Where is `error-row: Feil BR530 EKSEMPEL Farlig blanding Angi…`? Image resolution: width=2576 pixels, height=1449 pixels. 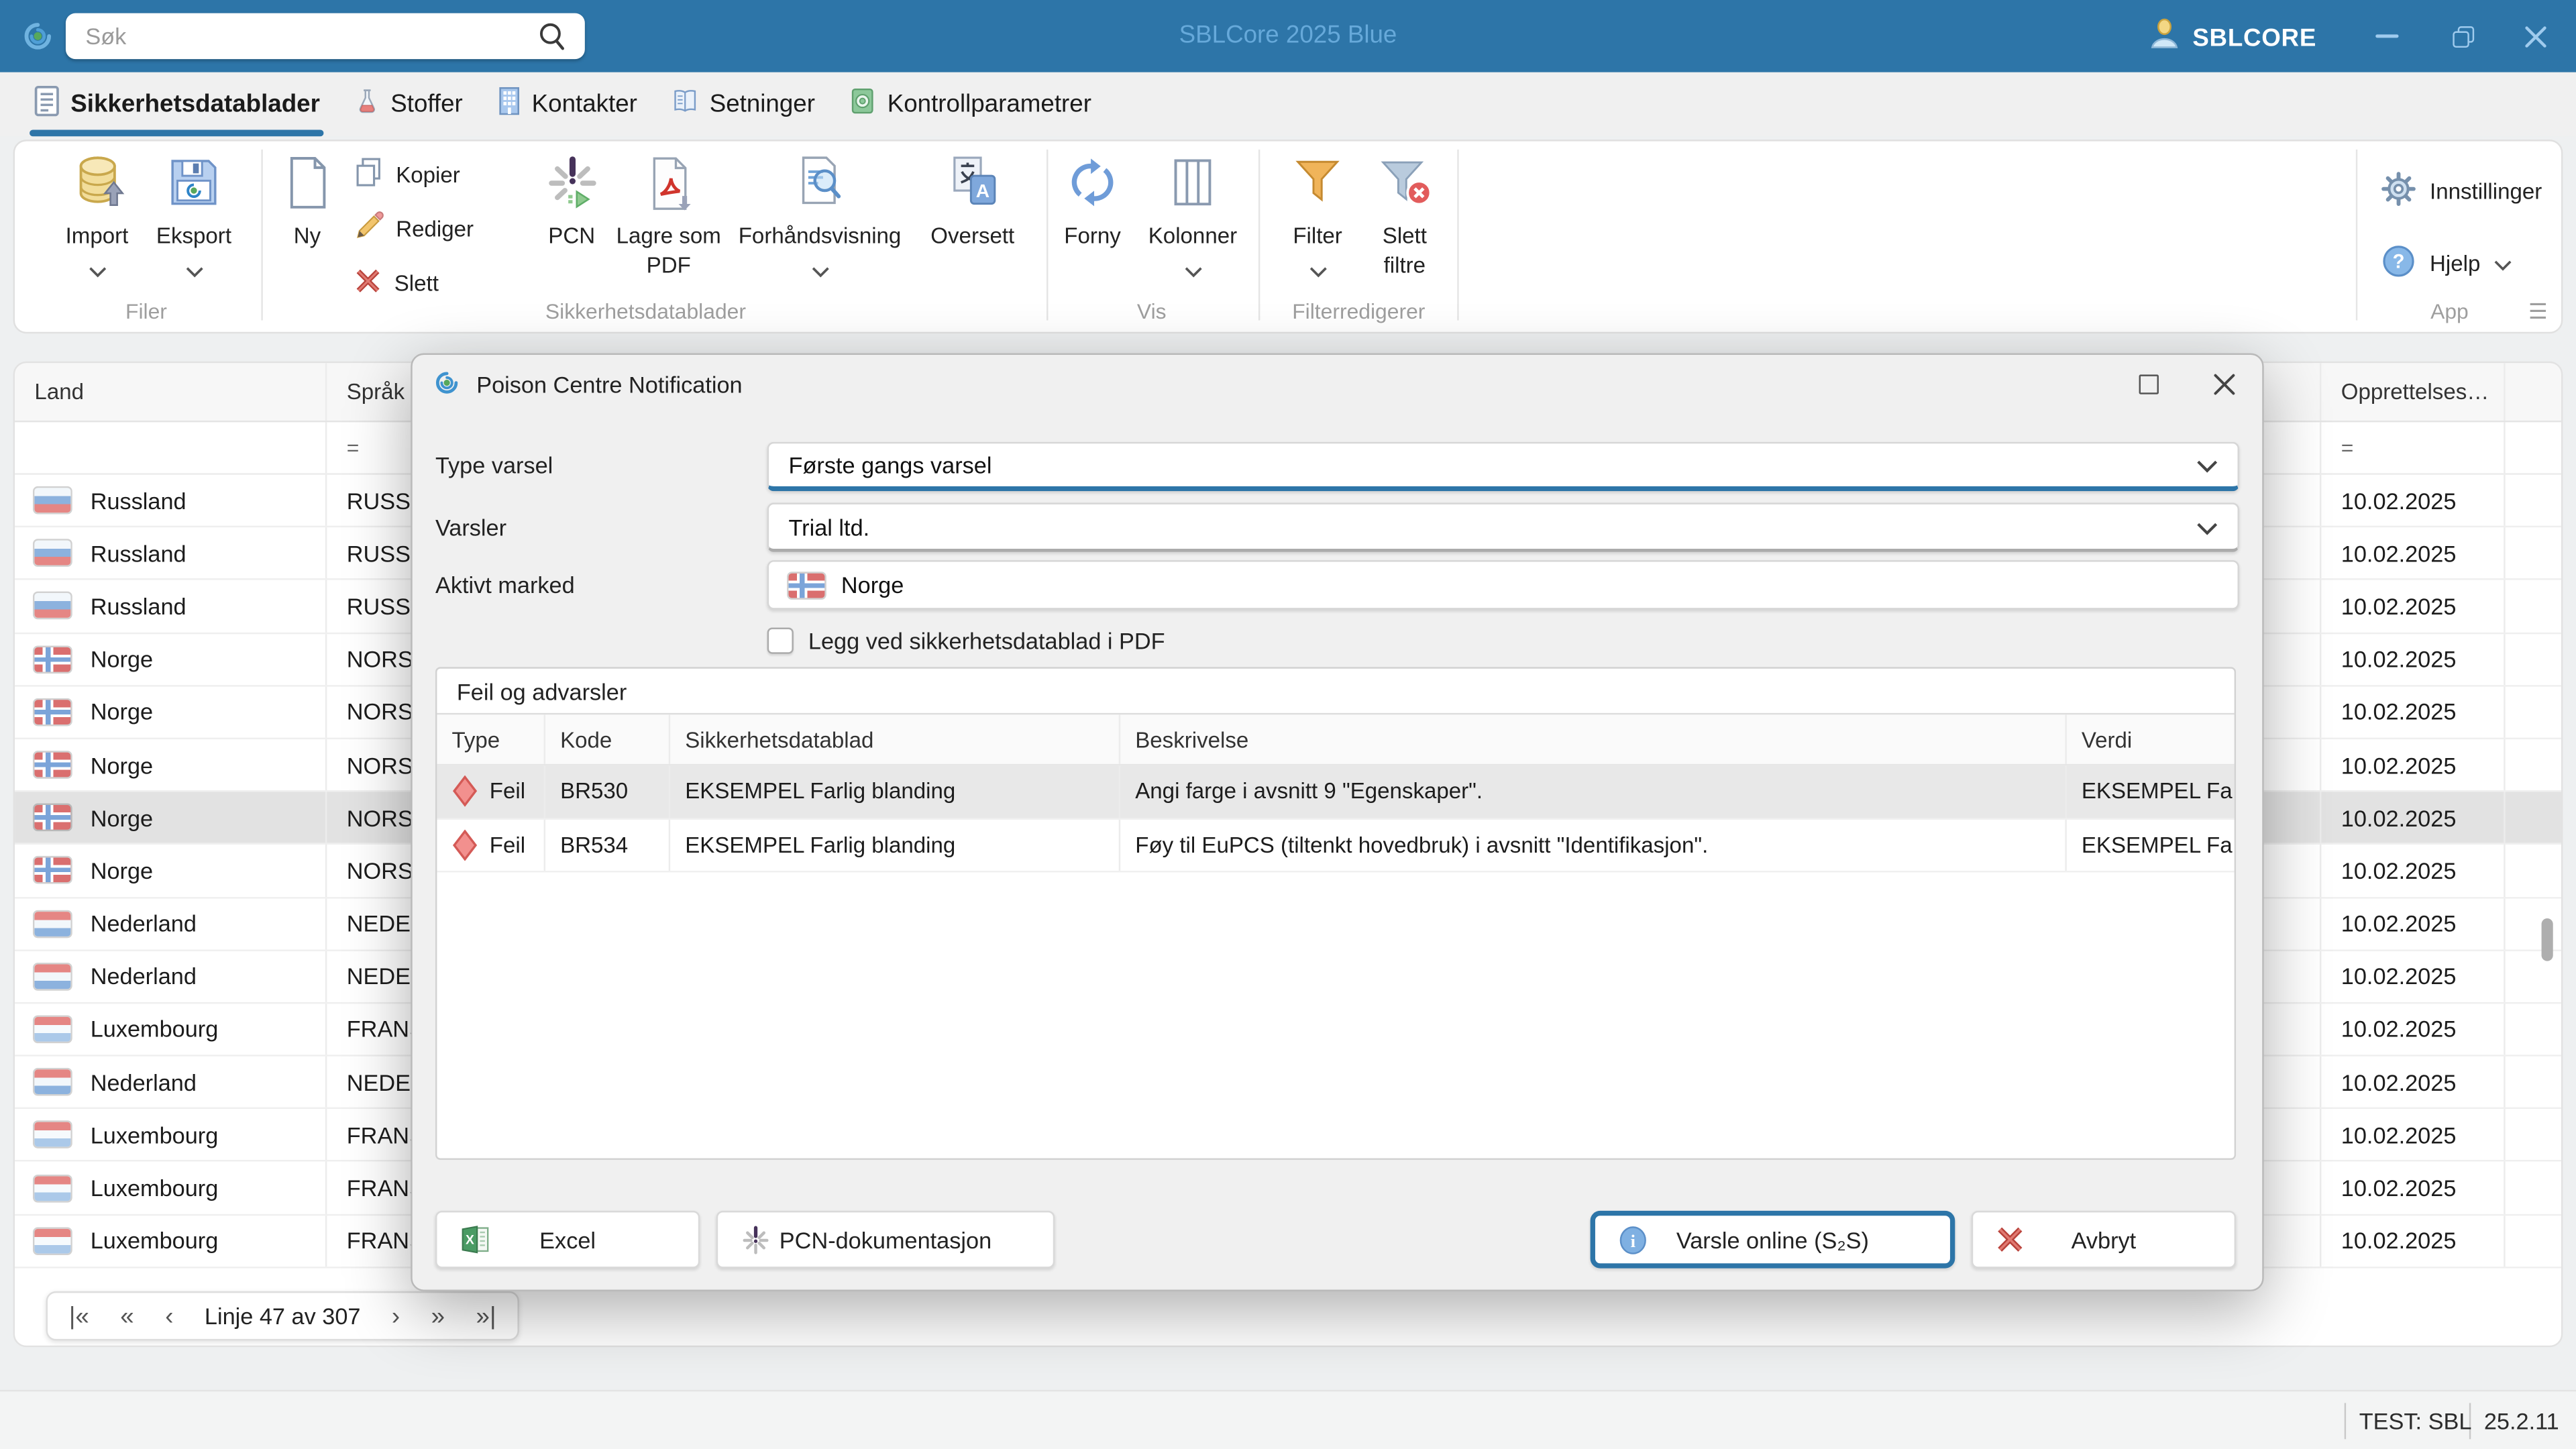 error-row: Feil BR530 EKSEMPEL Farlig blanding Angi… is located at coordinates (1336, 792).